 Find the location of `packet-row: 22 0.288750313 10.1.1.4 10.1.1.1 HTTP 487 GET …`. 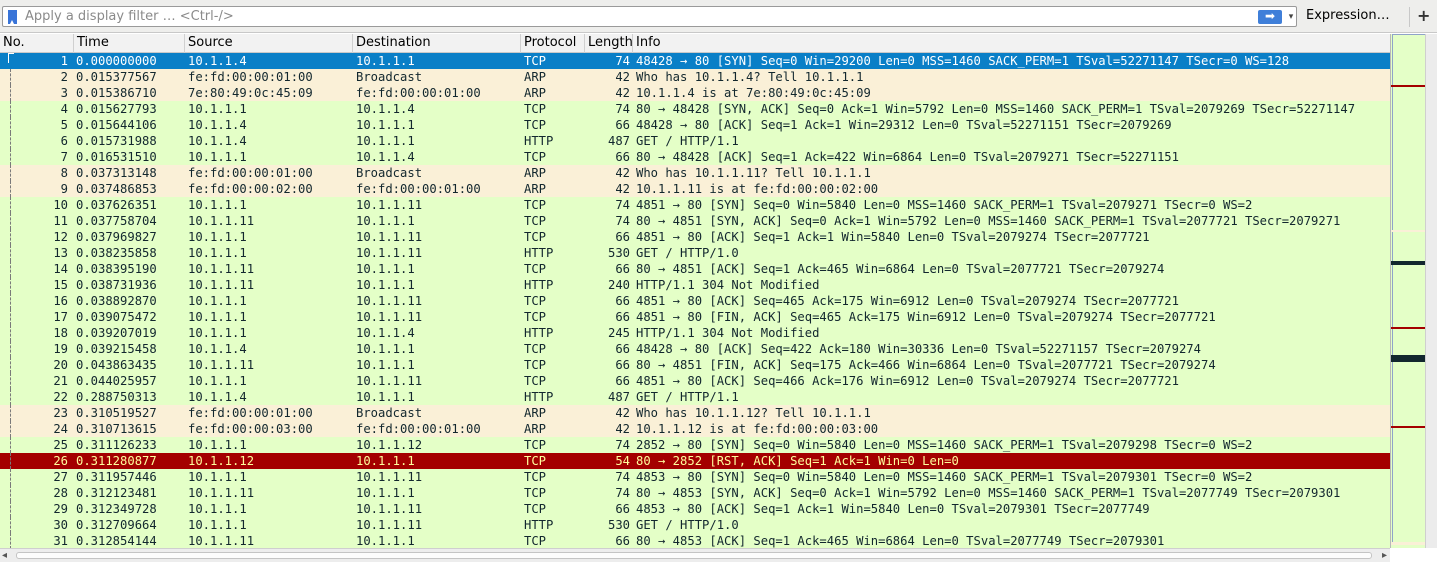

packet-row: 22 0.288750313 10.1.1.4 10.1.1.1 HTTP 487 GET … is located at coordinates (695, 397).